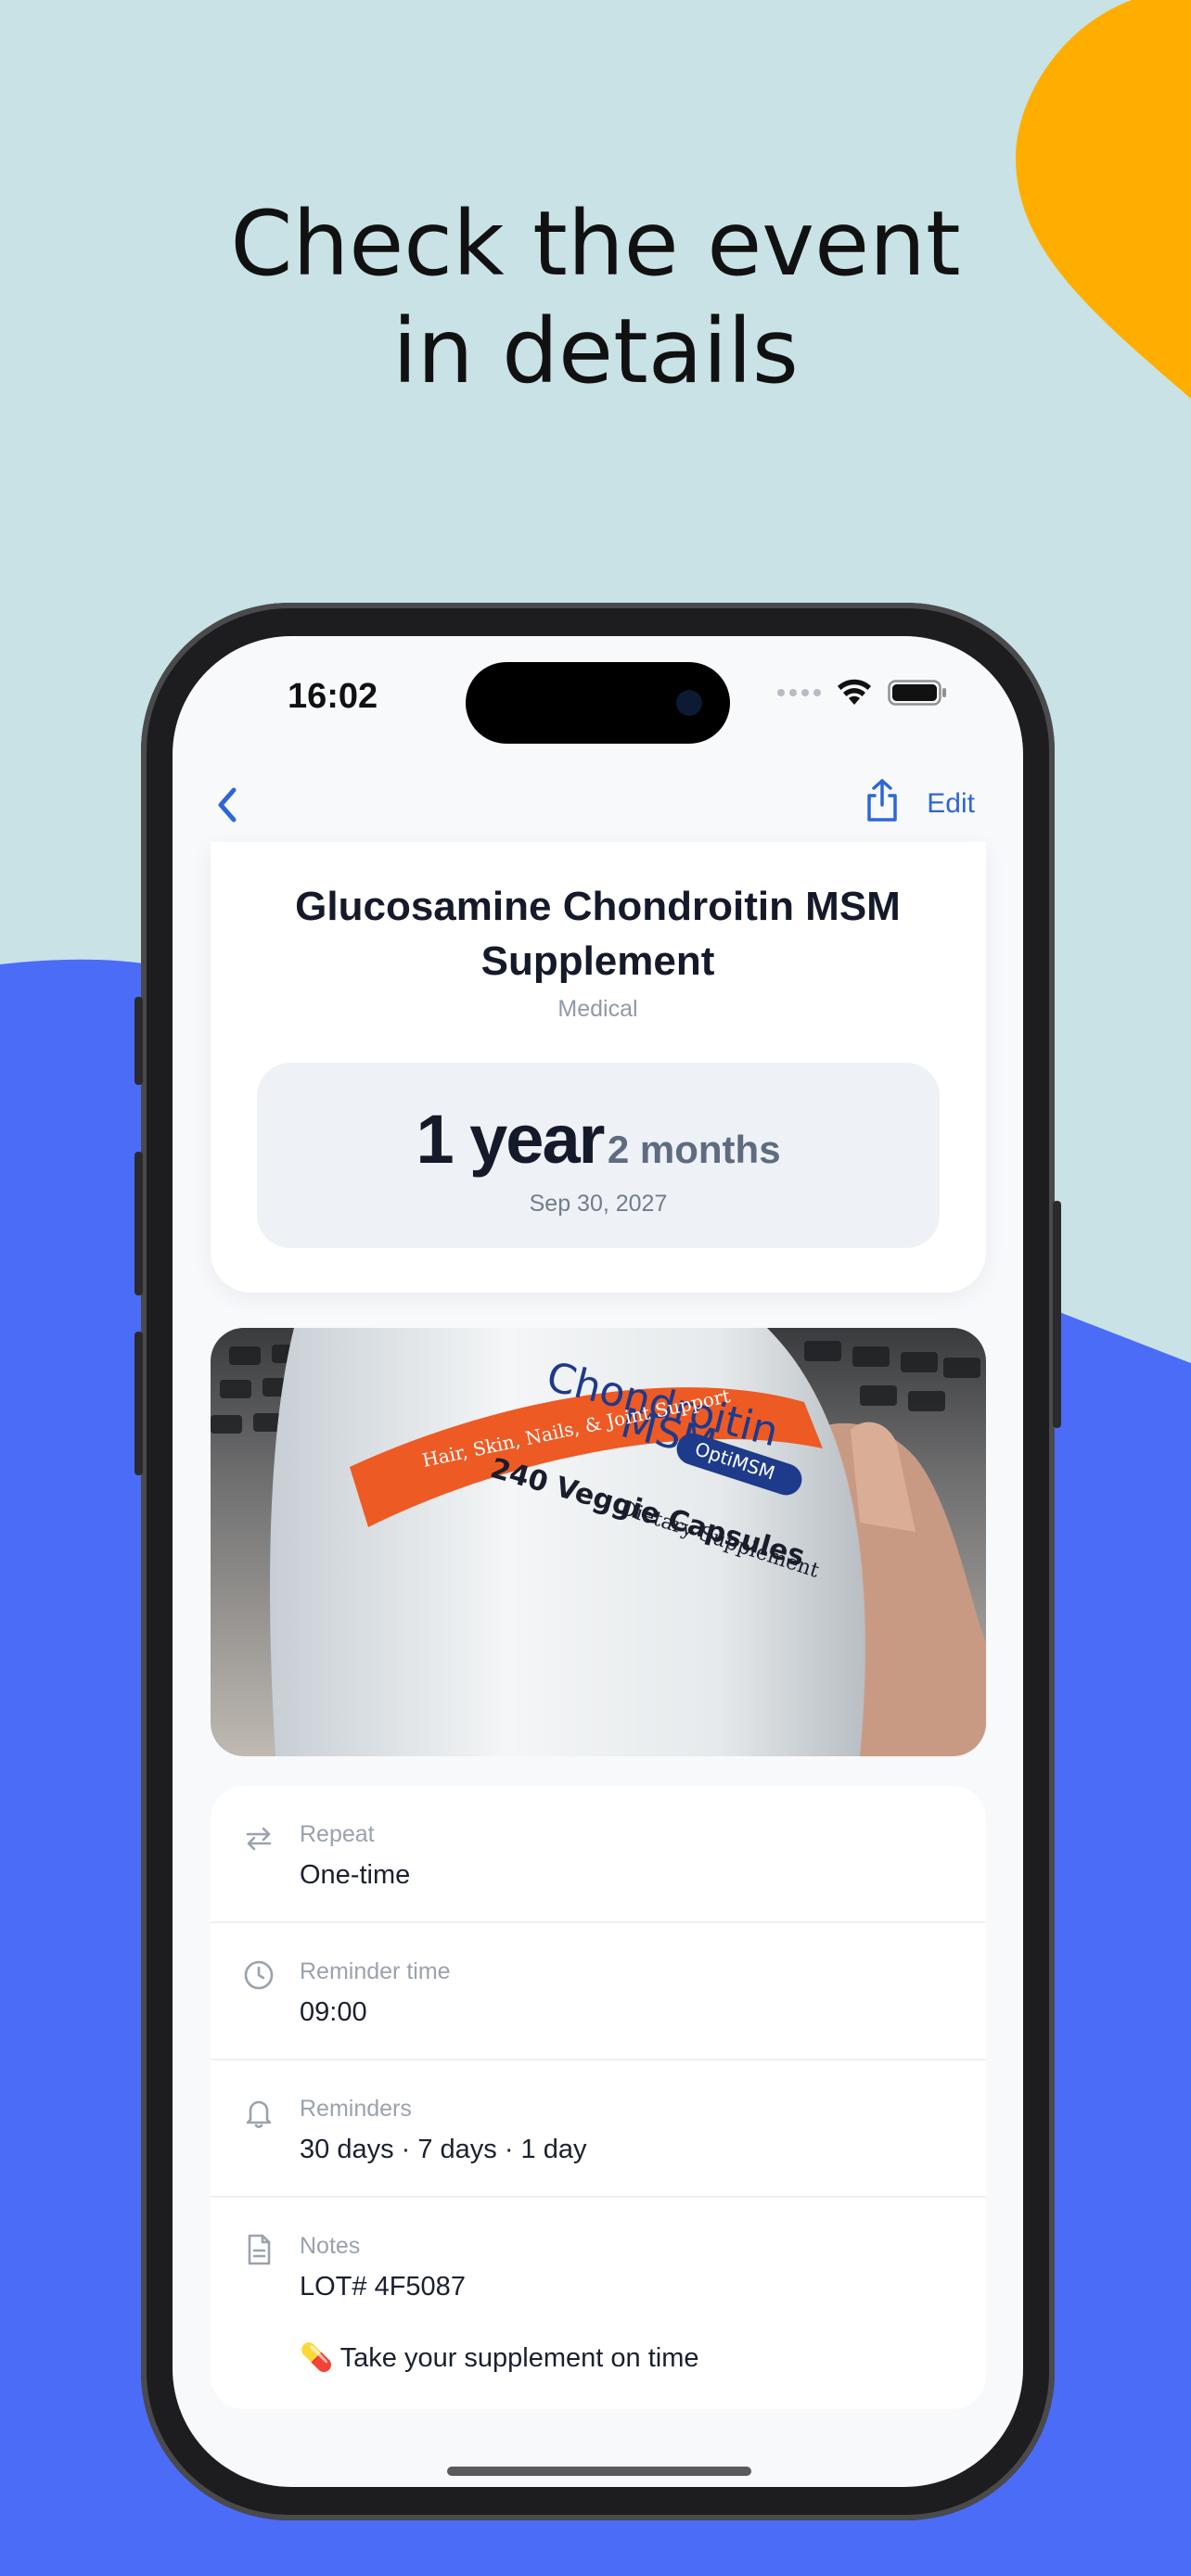 The image size is (1191, 2576). I want to click on home-indicator, so click(599, 2472).